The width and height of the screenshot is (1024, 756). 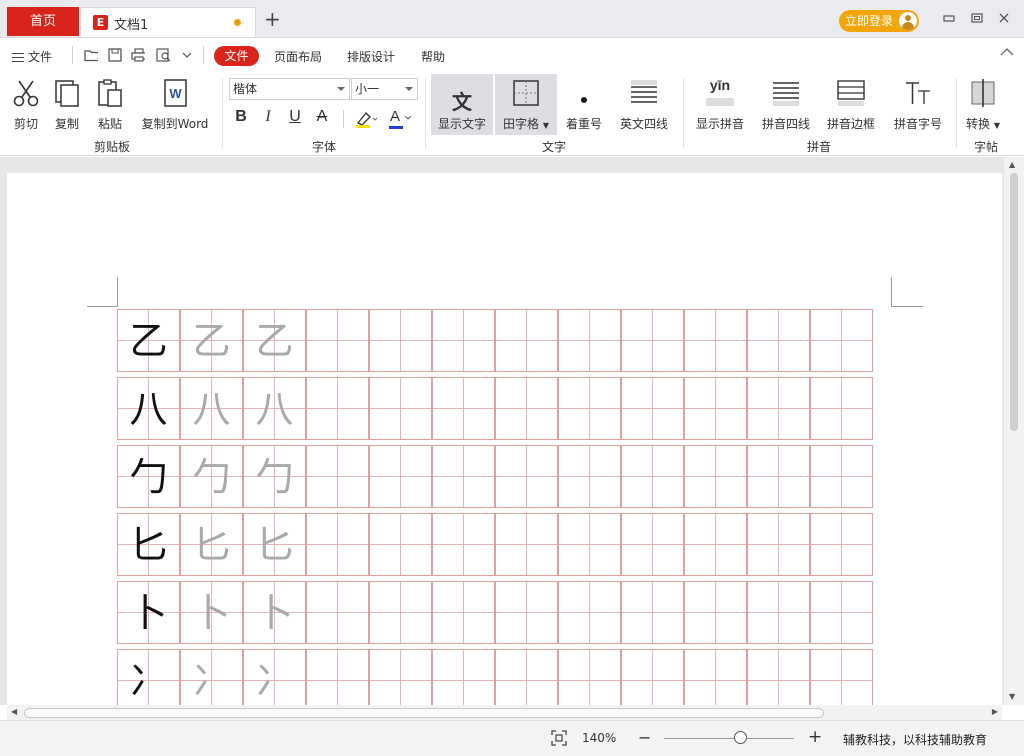 I want to click on underline-button: U, so click(x=295, y=117).